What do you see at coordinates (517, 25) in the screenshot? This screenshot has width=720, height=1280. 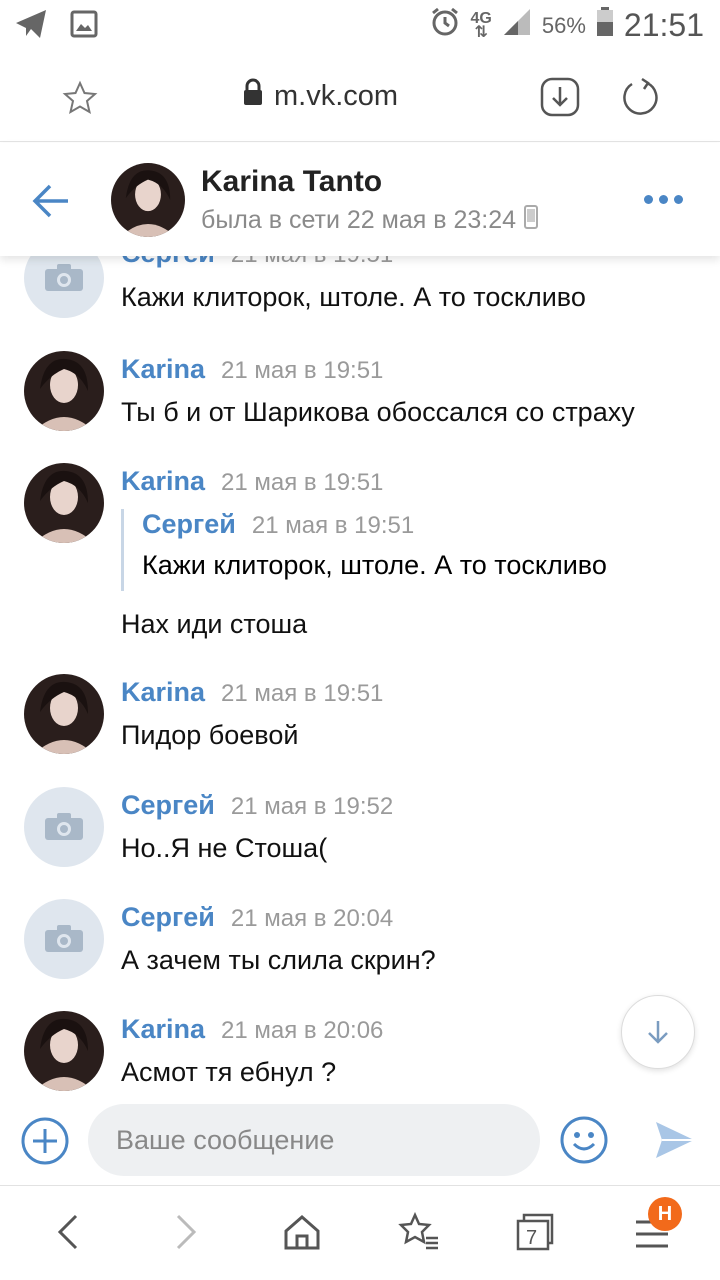 I see `signal-icon` at bounding box center [517, 25].